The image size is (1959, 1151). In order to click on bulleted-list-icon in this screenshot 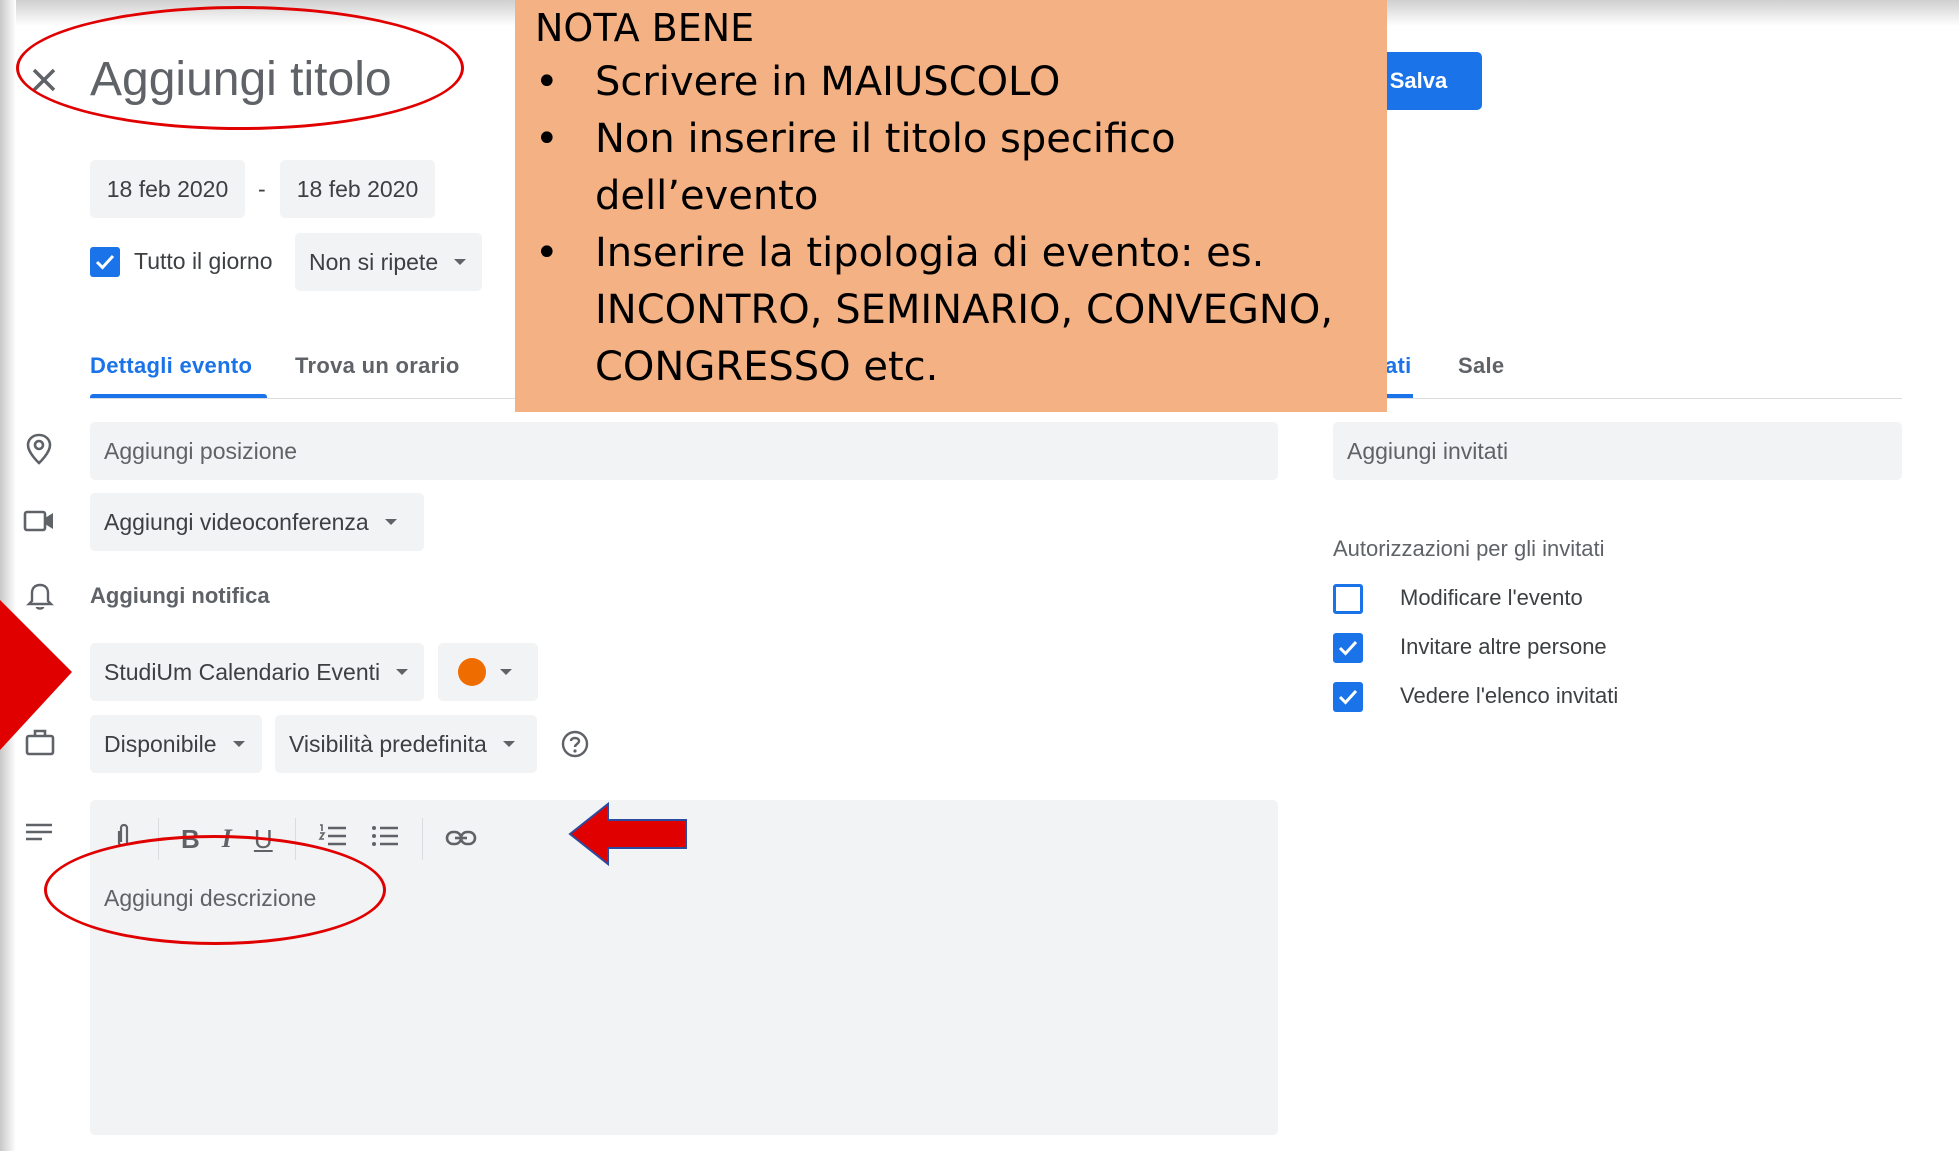, I will do `click(385, 839)`.